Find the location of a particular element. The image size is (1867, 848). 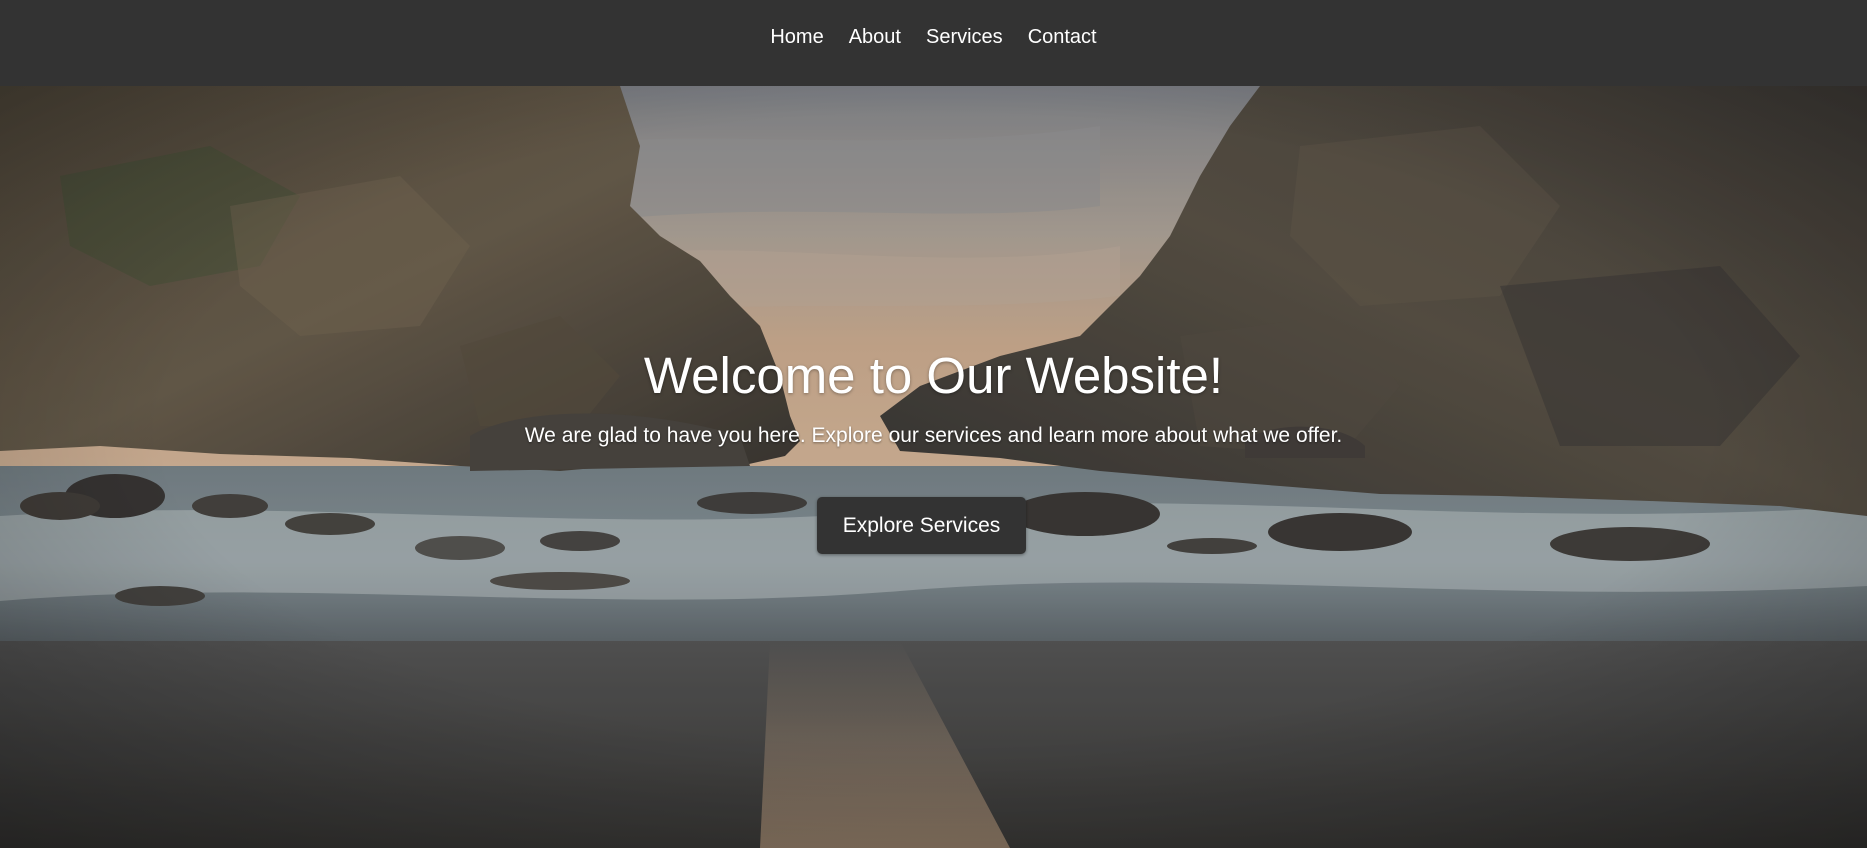

nav-link-services: Services is located at coordinates (964, 37).